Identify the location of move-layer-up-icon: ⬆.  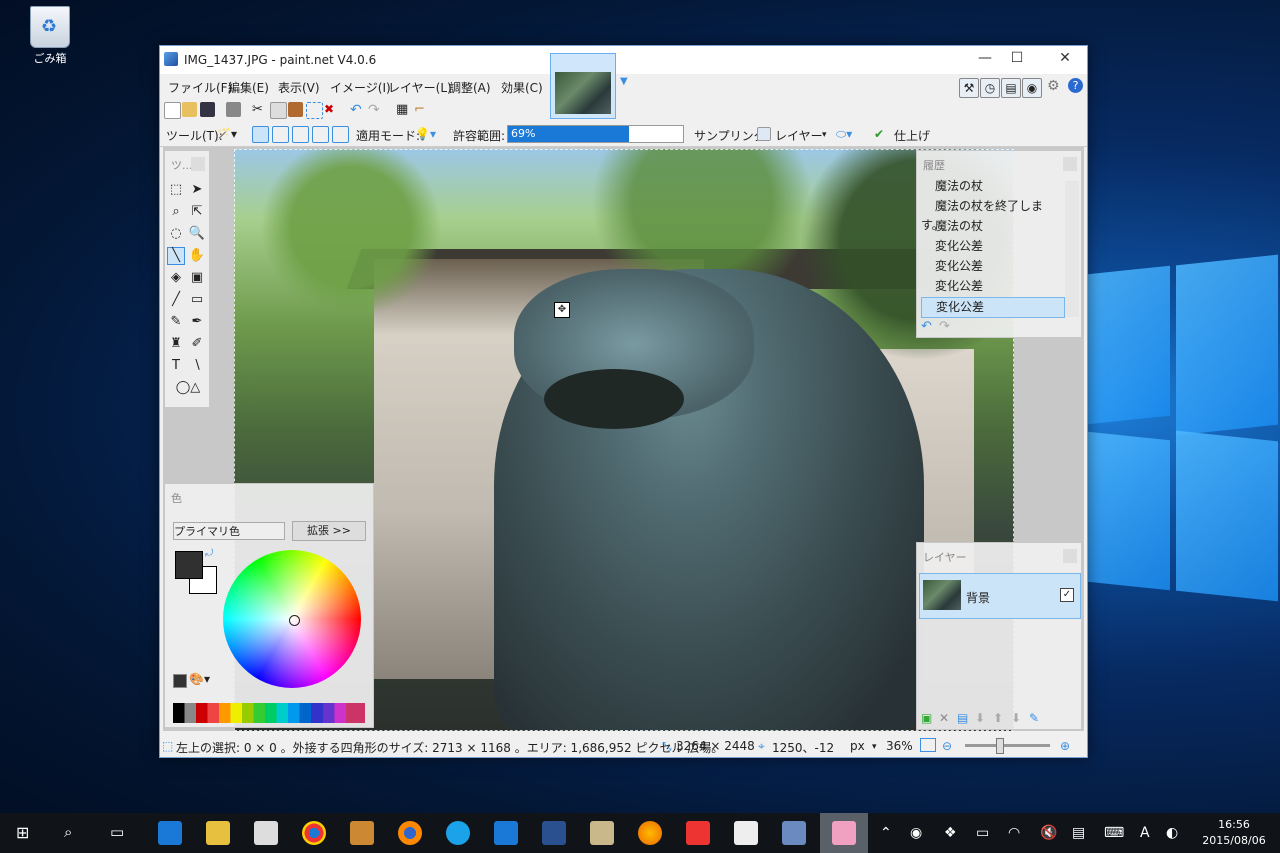
(998, 718).